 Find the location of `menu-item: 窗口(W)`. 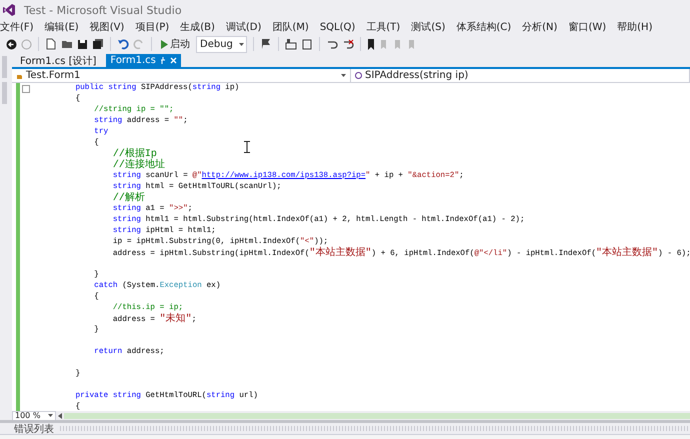

menu-item: 窗口(W) is located at coordinates (587, 27).